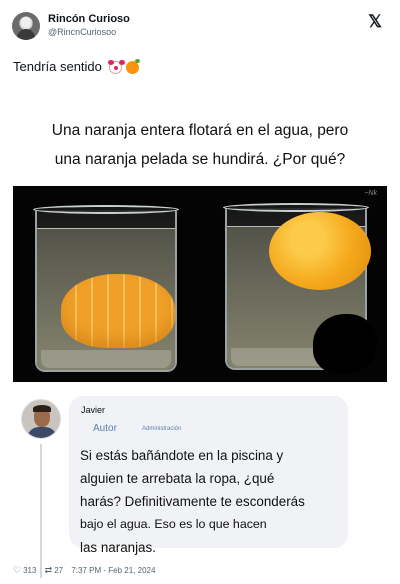  What do you see at coordinates (41, 419) in the screenshot?
I see `reply-avatar` at bounding box center [41, 419].